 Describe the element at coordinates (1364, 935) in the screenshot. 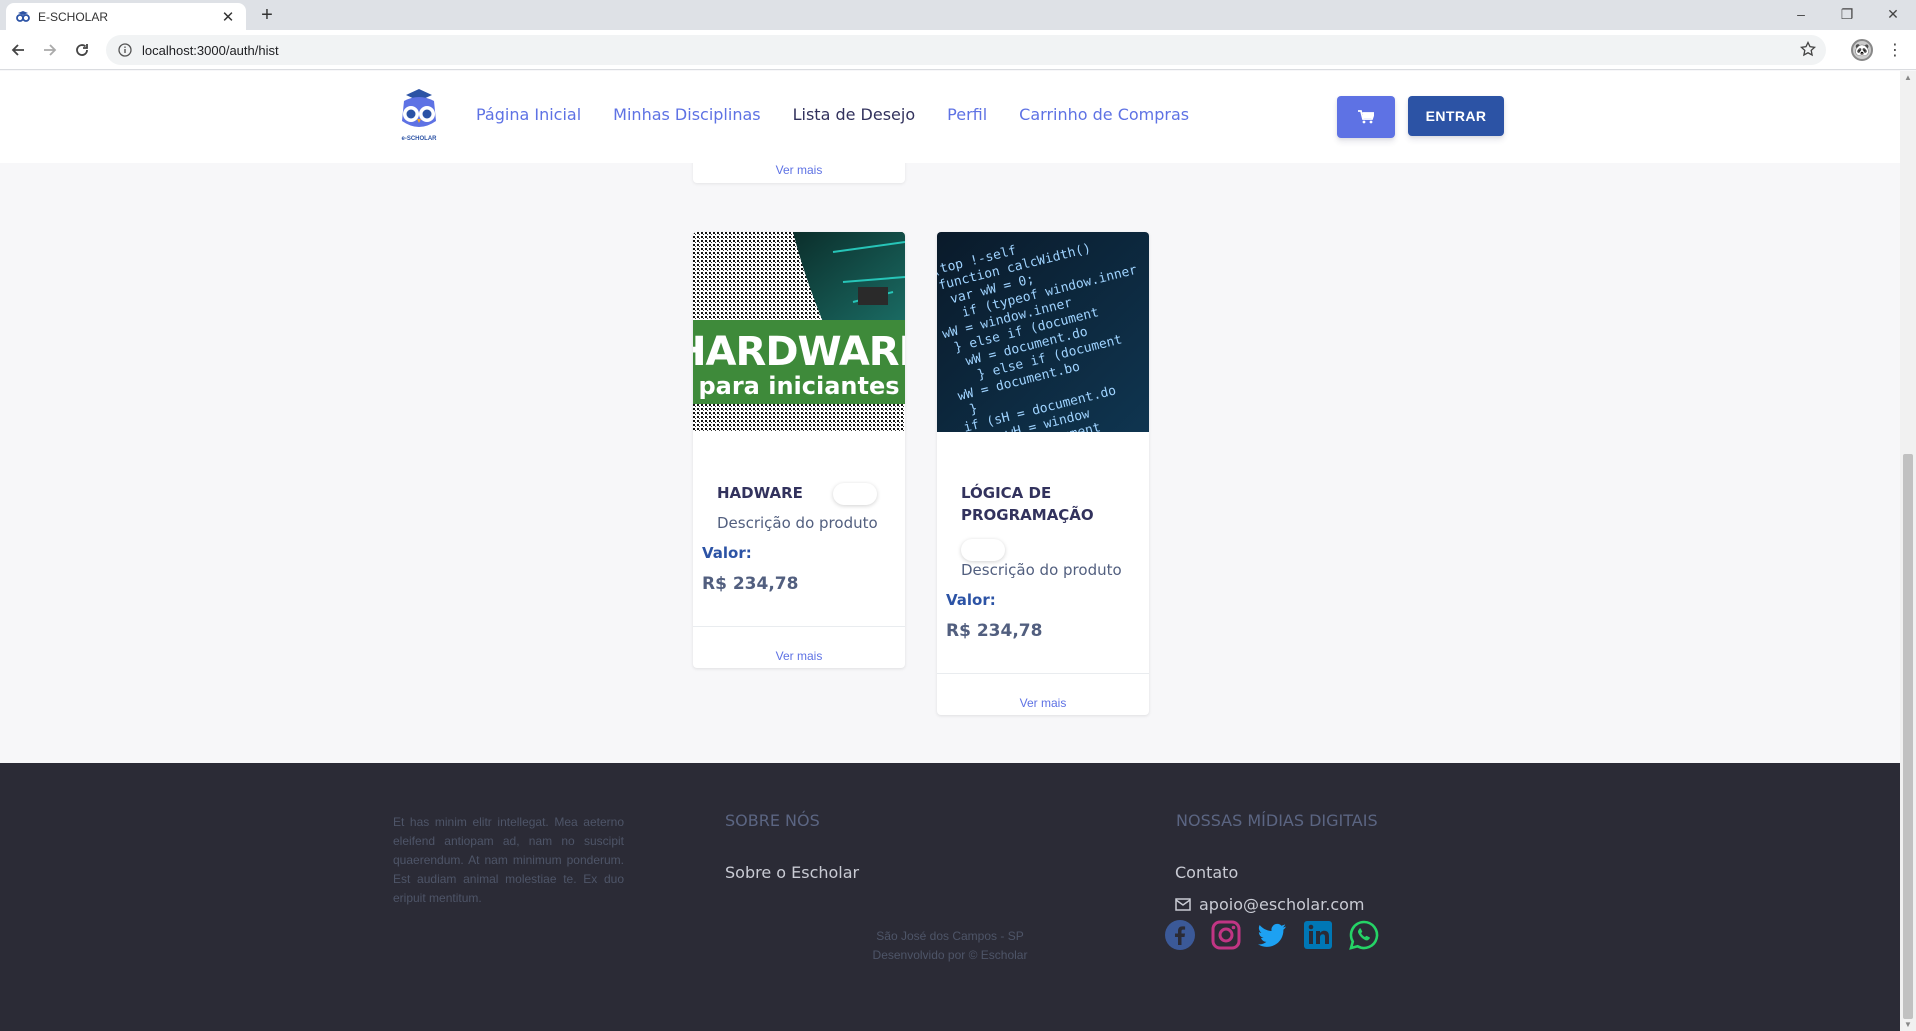

I see `whatsapp-icon` at that location.